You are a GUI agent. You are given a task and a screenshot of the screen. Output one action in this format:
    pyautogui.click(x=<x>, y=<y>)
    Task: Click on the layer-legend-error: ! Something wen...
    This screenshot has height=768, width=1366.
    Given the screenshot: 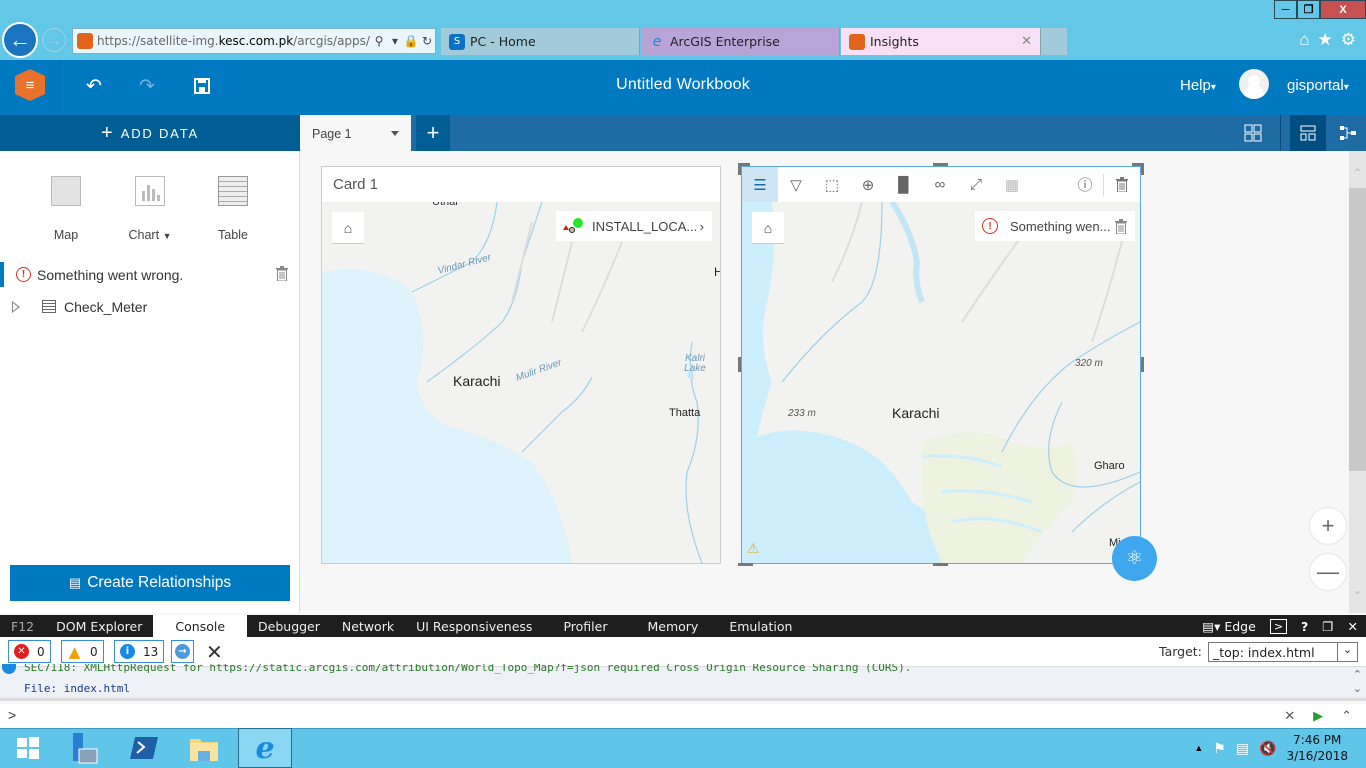 What is the action you would take?
    pyautogui.click(x=1055, y=226)
    